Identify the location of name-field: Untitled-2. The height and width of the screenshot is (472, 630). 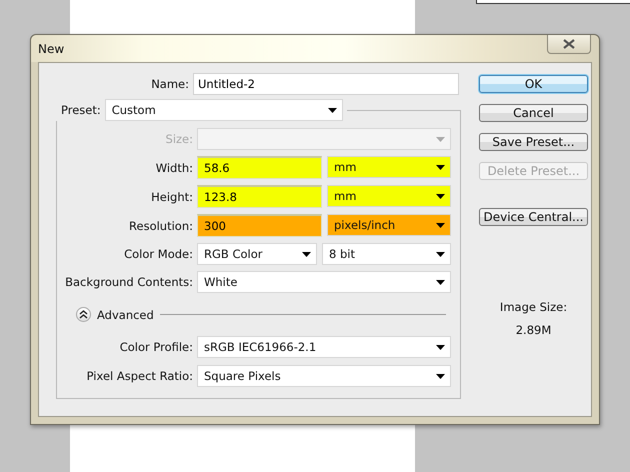
(326, 84).